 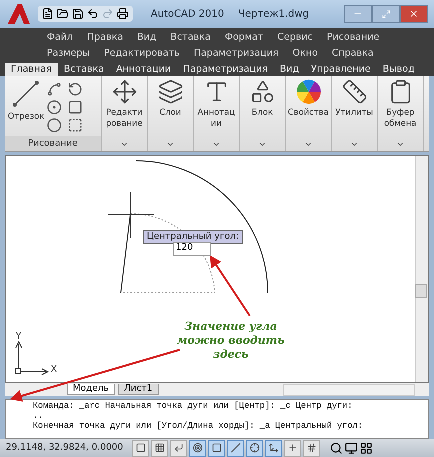 I want to click on menu-item: Вставка, so click(x=191, y=37).